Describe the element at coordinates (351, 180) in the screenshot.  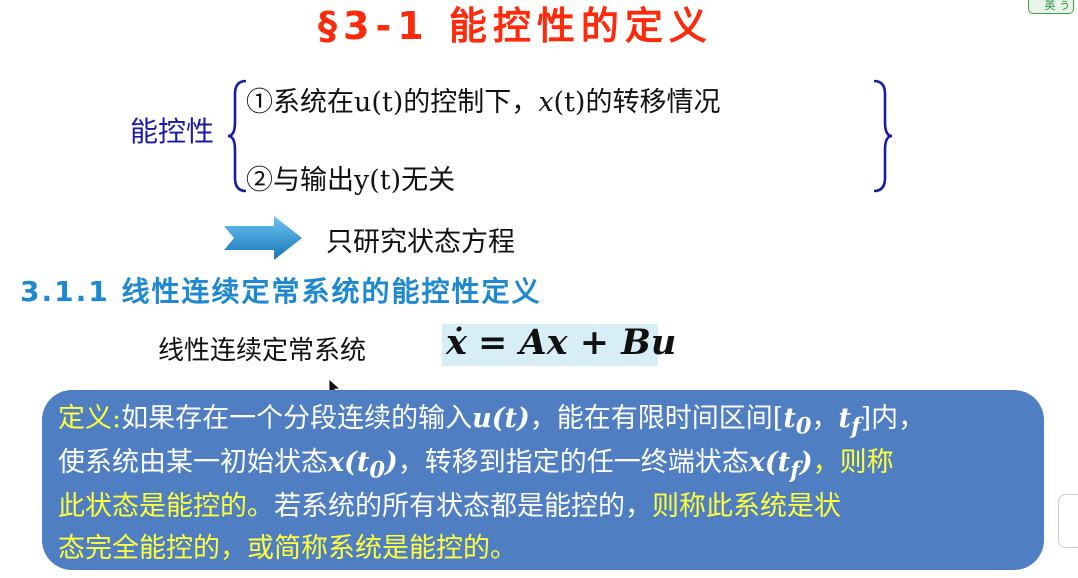
I see `controllability-item-2: ②与输出y(t)无关` at that location.